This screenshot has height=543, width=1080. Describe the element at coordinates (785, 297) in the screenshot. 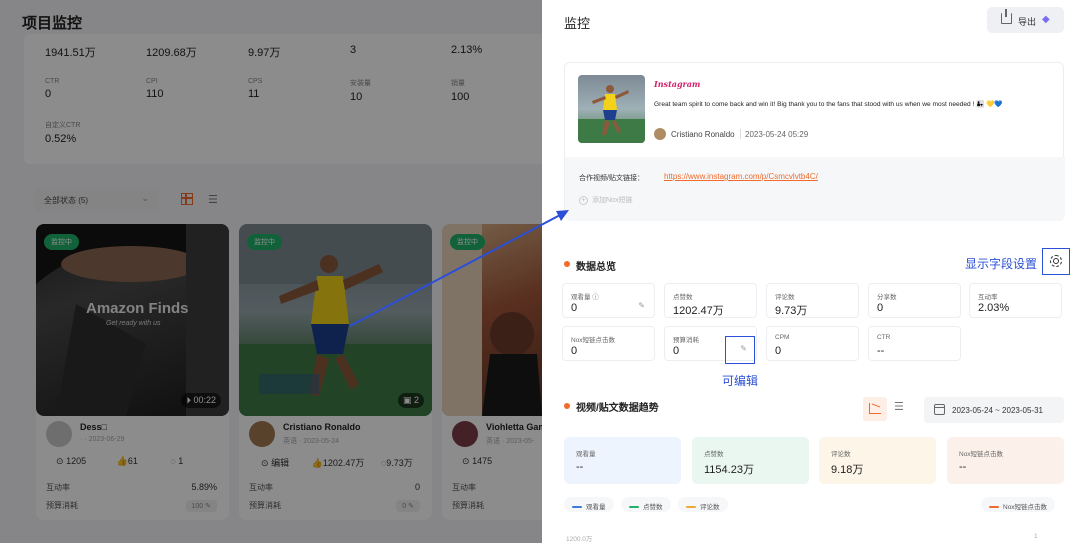

I see `metric-label: 评论数` at that location.